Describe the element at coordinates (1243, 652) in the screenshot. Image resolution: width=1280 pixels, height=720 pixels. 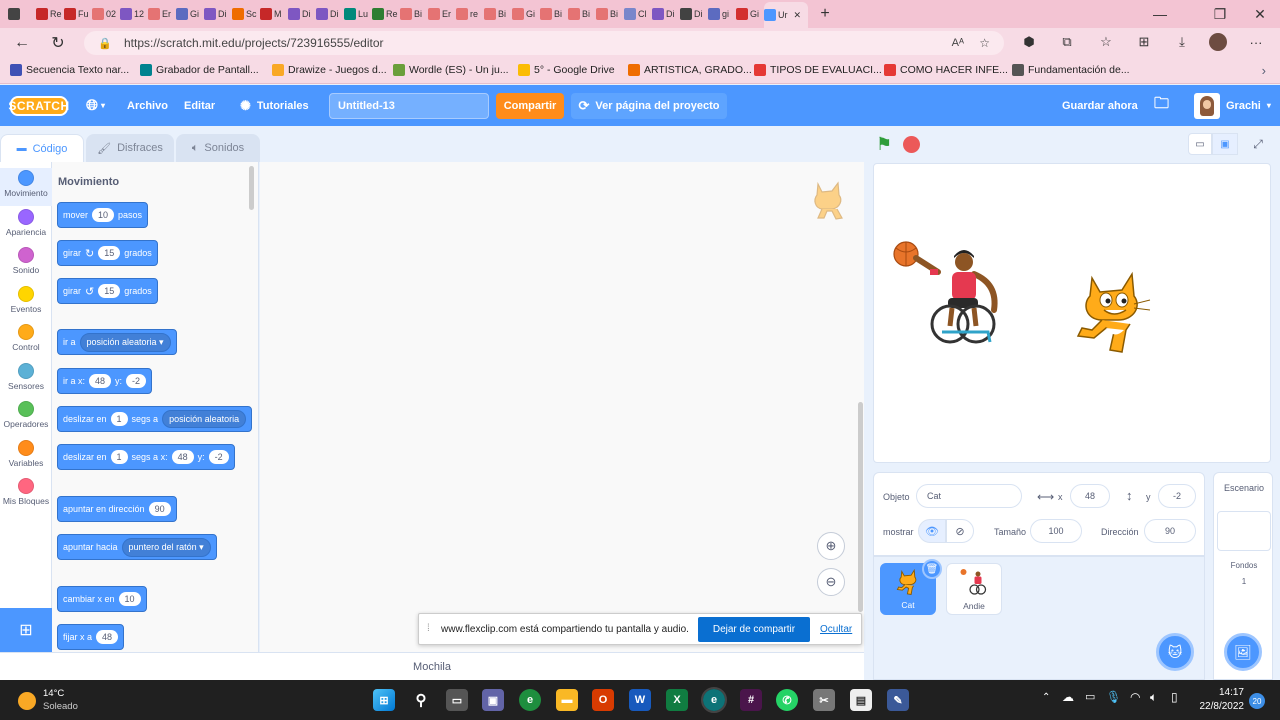
I see `choose-backdrop-button: 🖼︎` at that location.